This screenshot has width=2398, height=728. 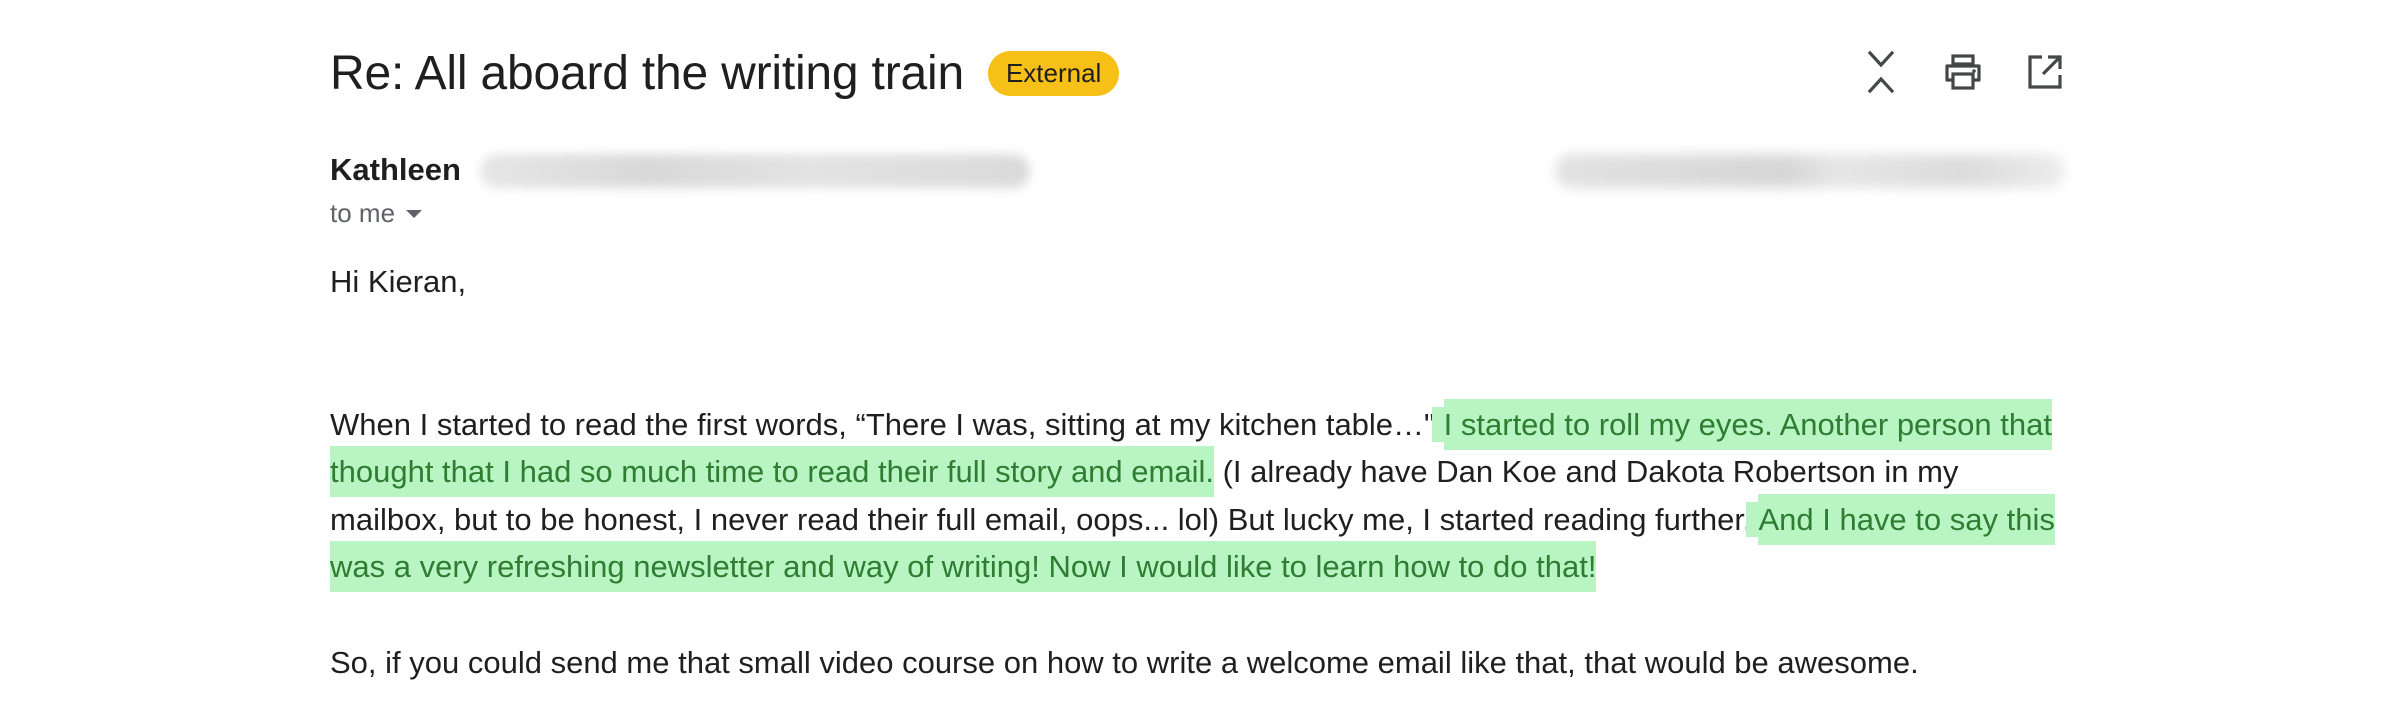 I want to click on chevron-down-icon, so click(x=414, y=213).